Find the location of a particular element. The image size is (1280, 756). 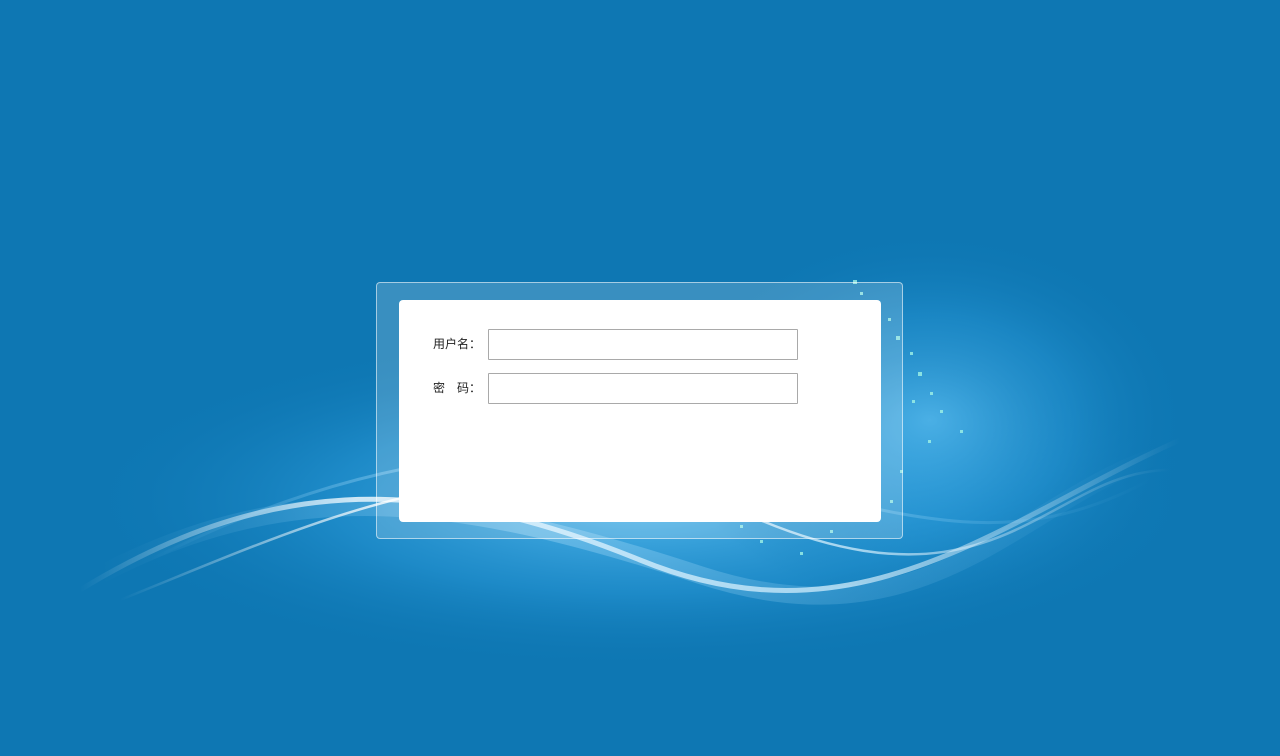

username-label: 用户名： is located at coordinates (457, 344).